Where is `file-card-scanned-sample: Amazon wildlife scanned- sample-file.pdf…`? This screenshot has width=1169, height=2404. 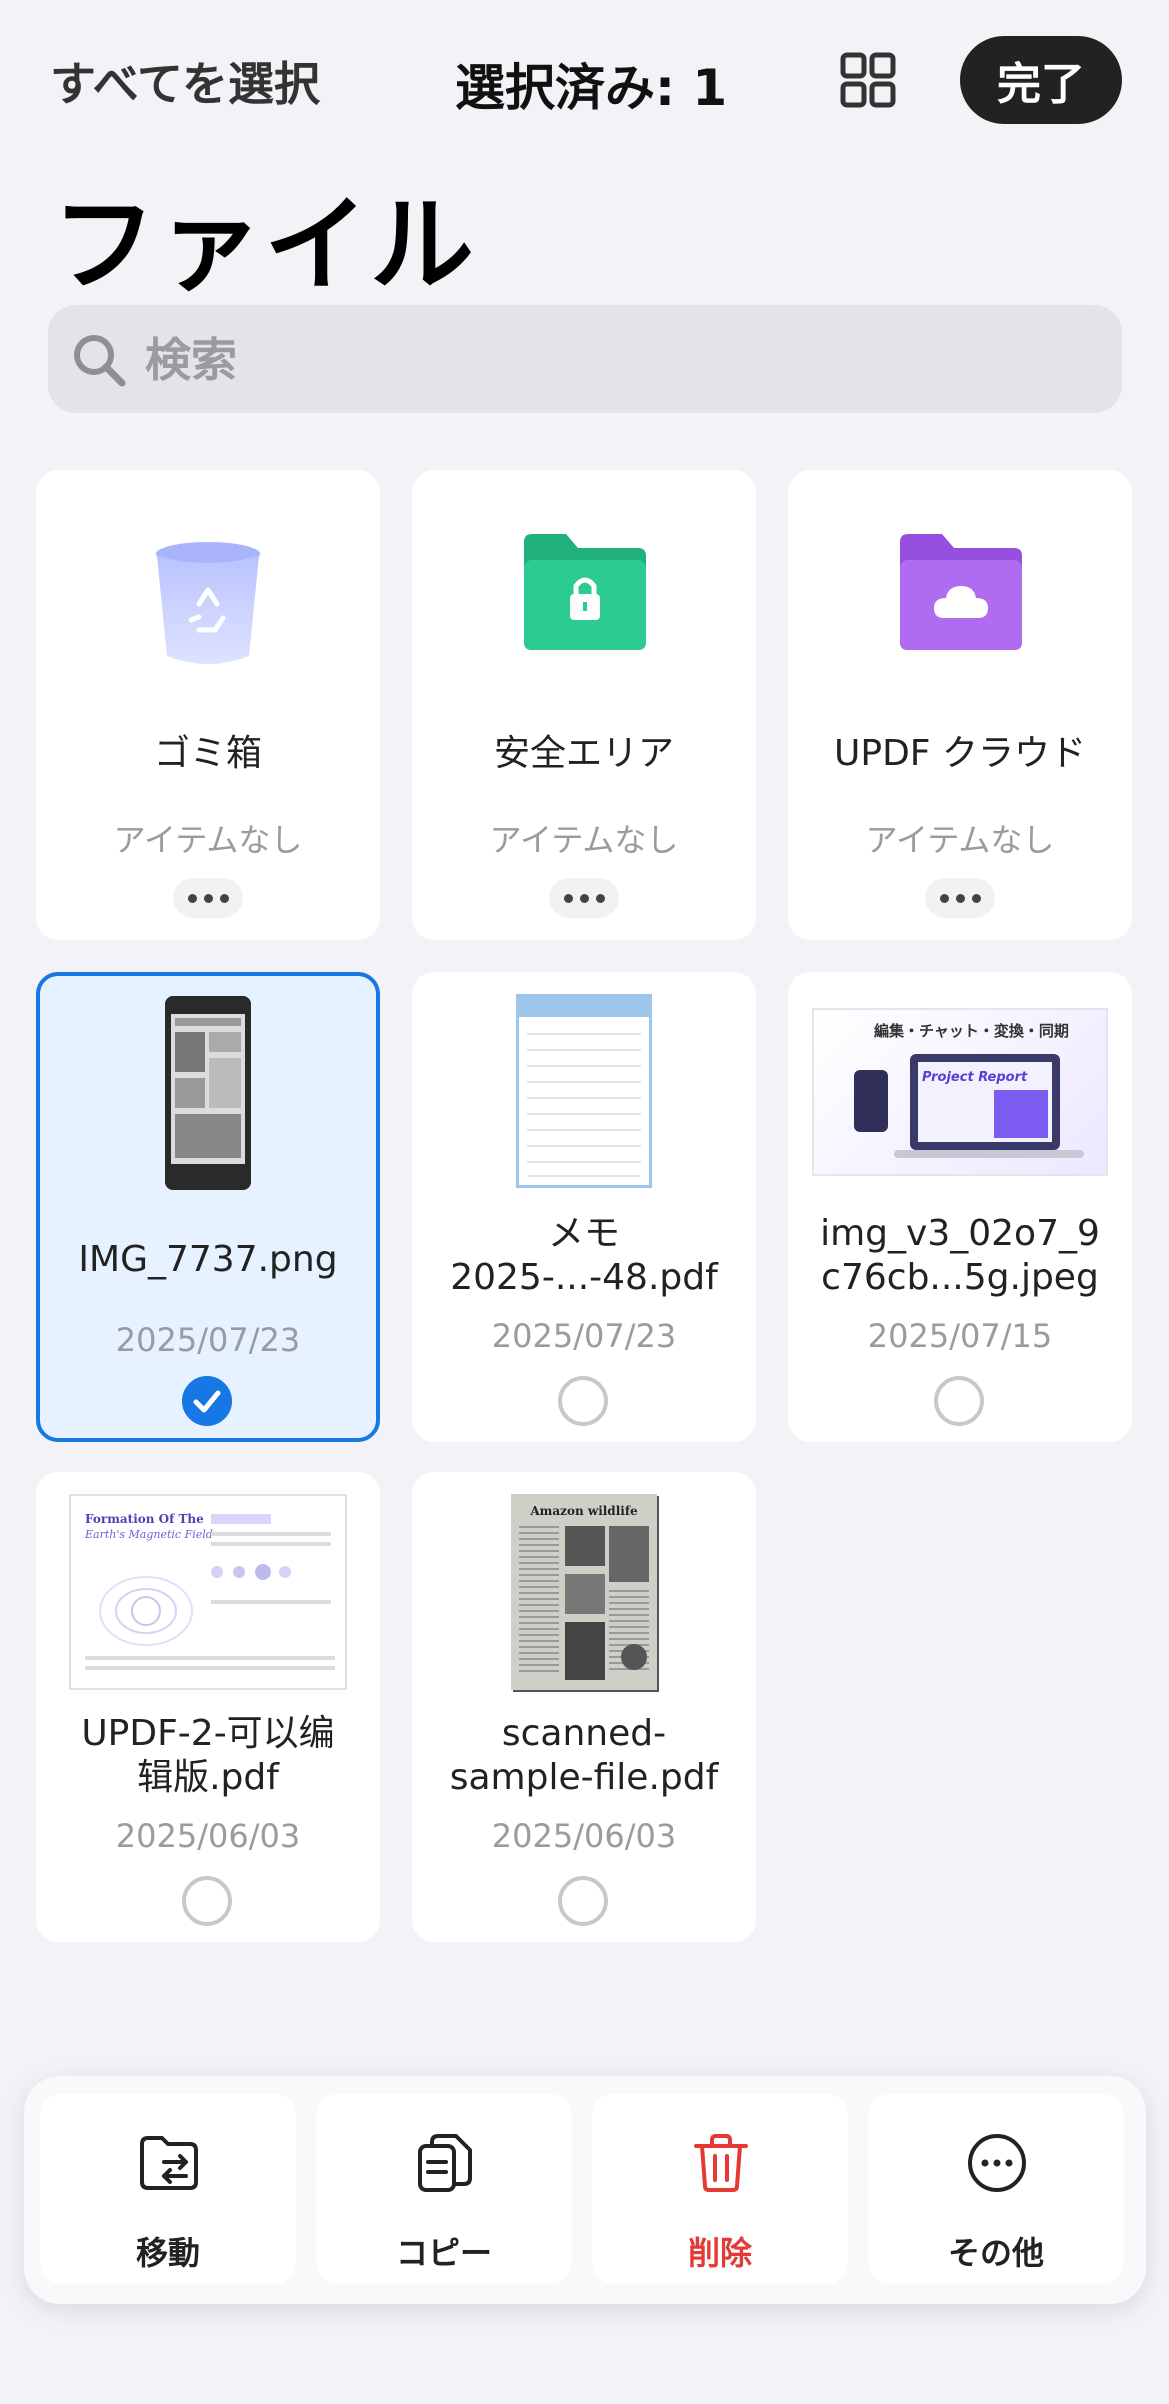 file-card-scanned-sample: Amazon wildlife scanned- sample-file.pdf… is located at coordinates (584, 1707).